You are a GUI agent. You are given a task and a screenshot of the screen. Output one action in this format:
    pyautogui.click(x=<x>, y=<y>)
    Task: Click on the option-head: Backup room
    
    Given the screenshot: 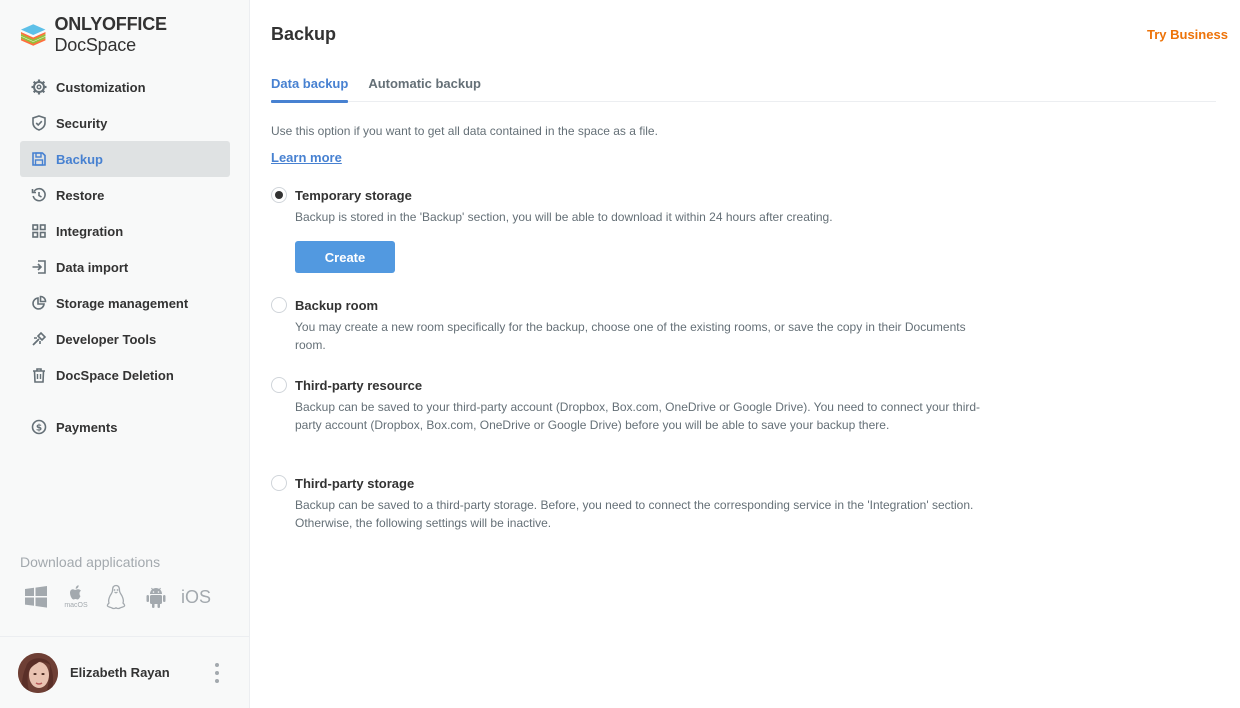 What is the action you would take?
    pyautogui.click(x=631, y=305)
    